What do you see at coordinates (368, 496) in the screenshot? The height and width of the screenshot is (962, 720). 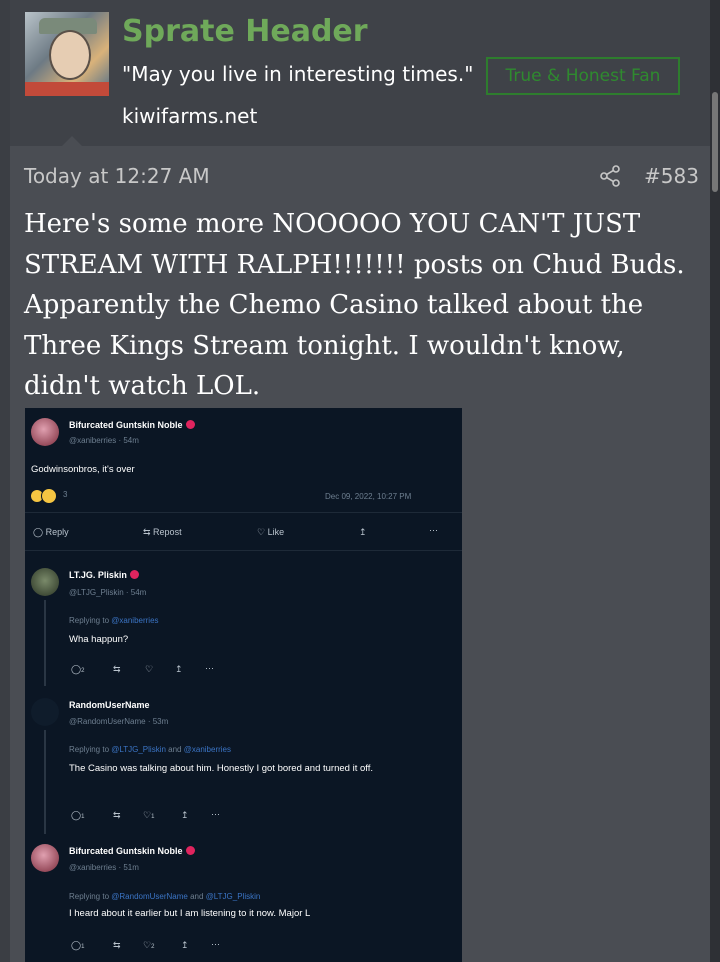 I see `tweet-date: Dec 09, 2022, 10:27 PM` at bounding box center [368, 496].